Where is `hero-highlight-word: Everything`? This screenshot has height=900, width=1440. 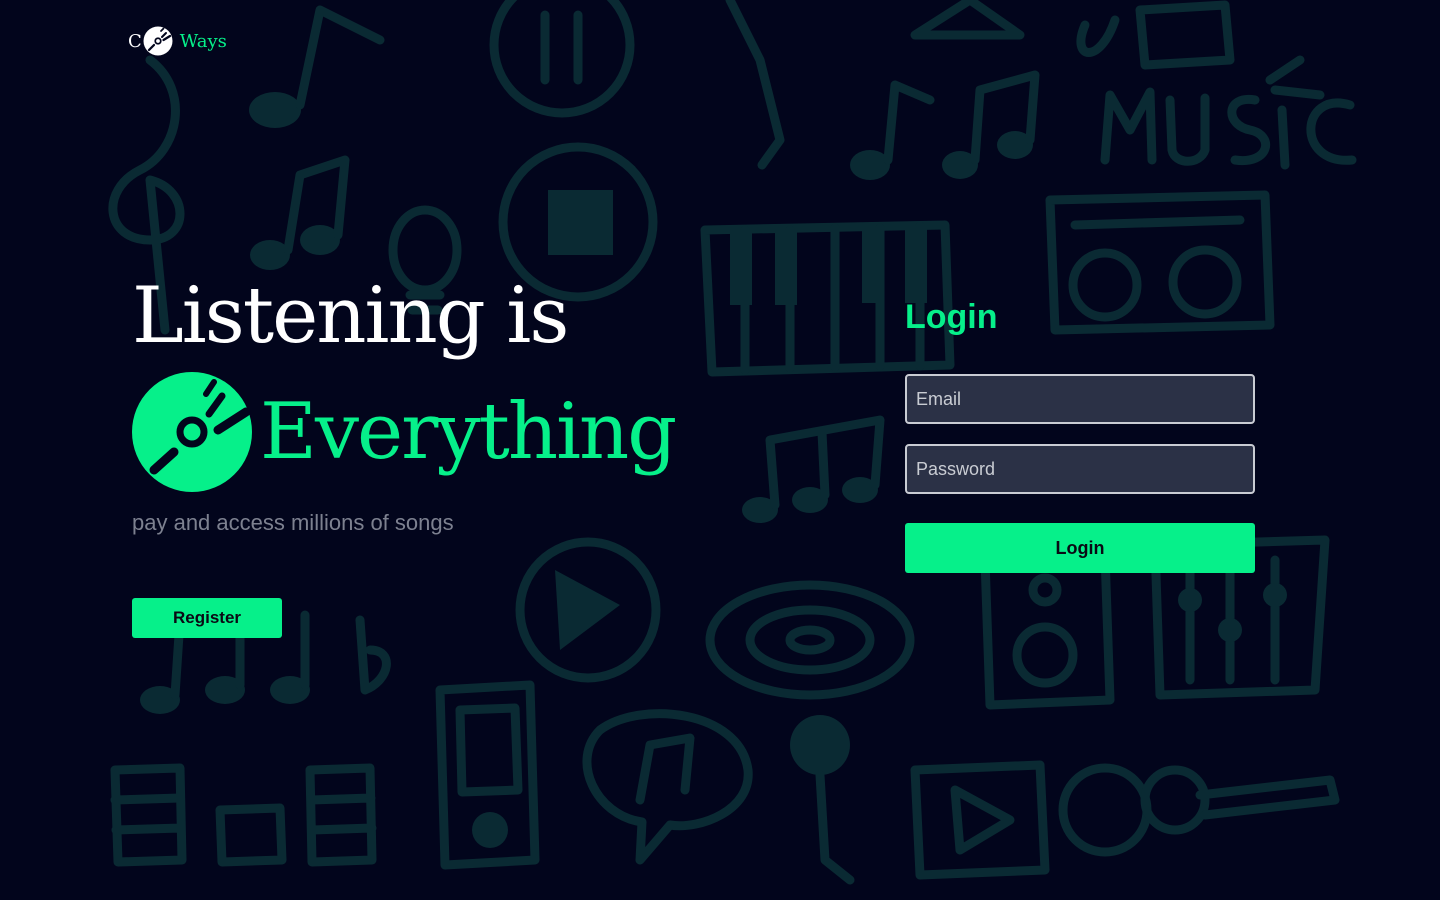 hero-highlight-word: Everything is located at coordinates (468, 432).